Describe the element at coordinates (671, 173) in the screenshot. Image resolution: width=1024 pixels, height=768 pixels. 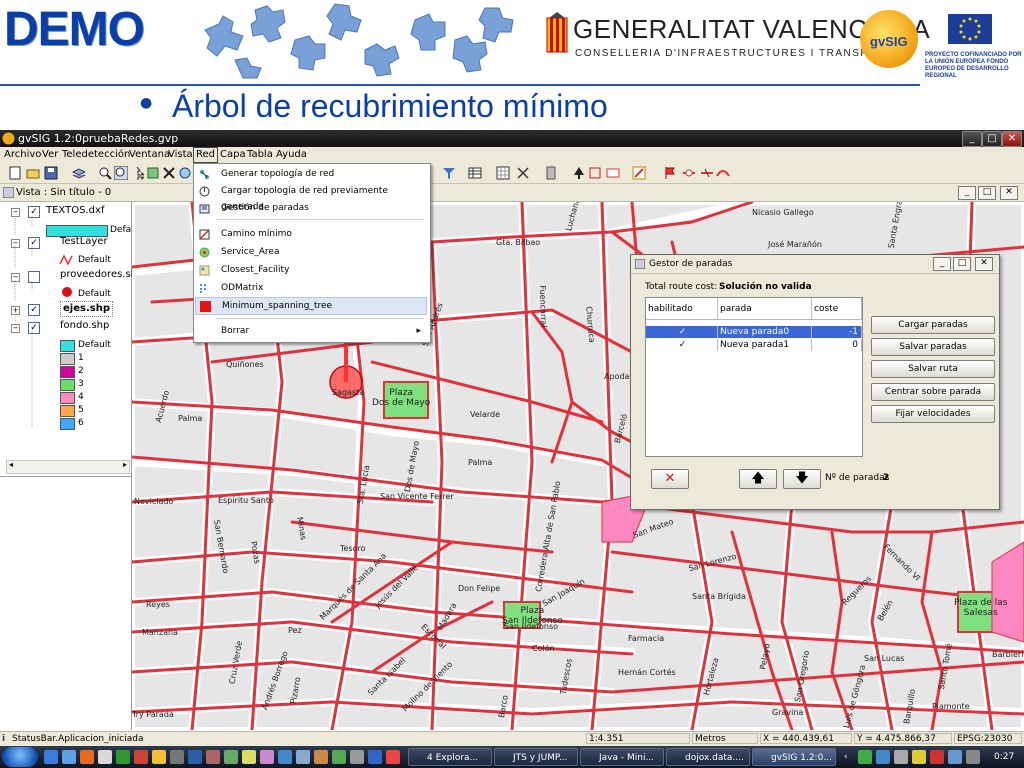
I see `network-flag-icon` at that location.